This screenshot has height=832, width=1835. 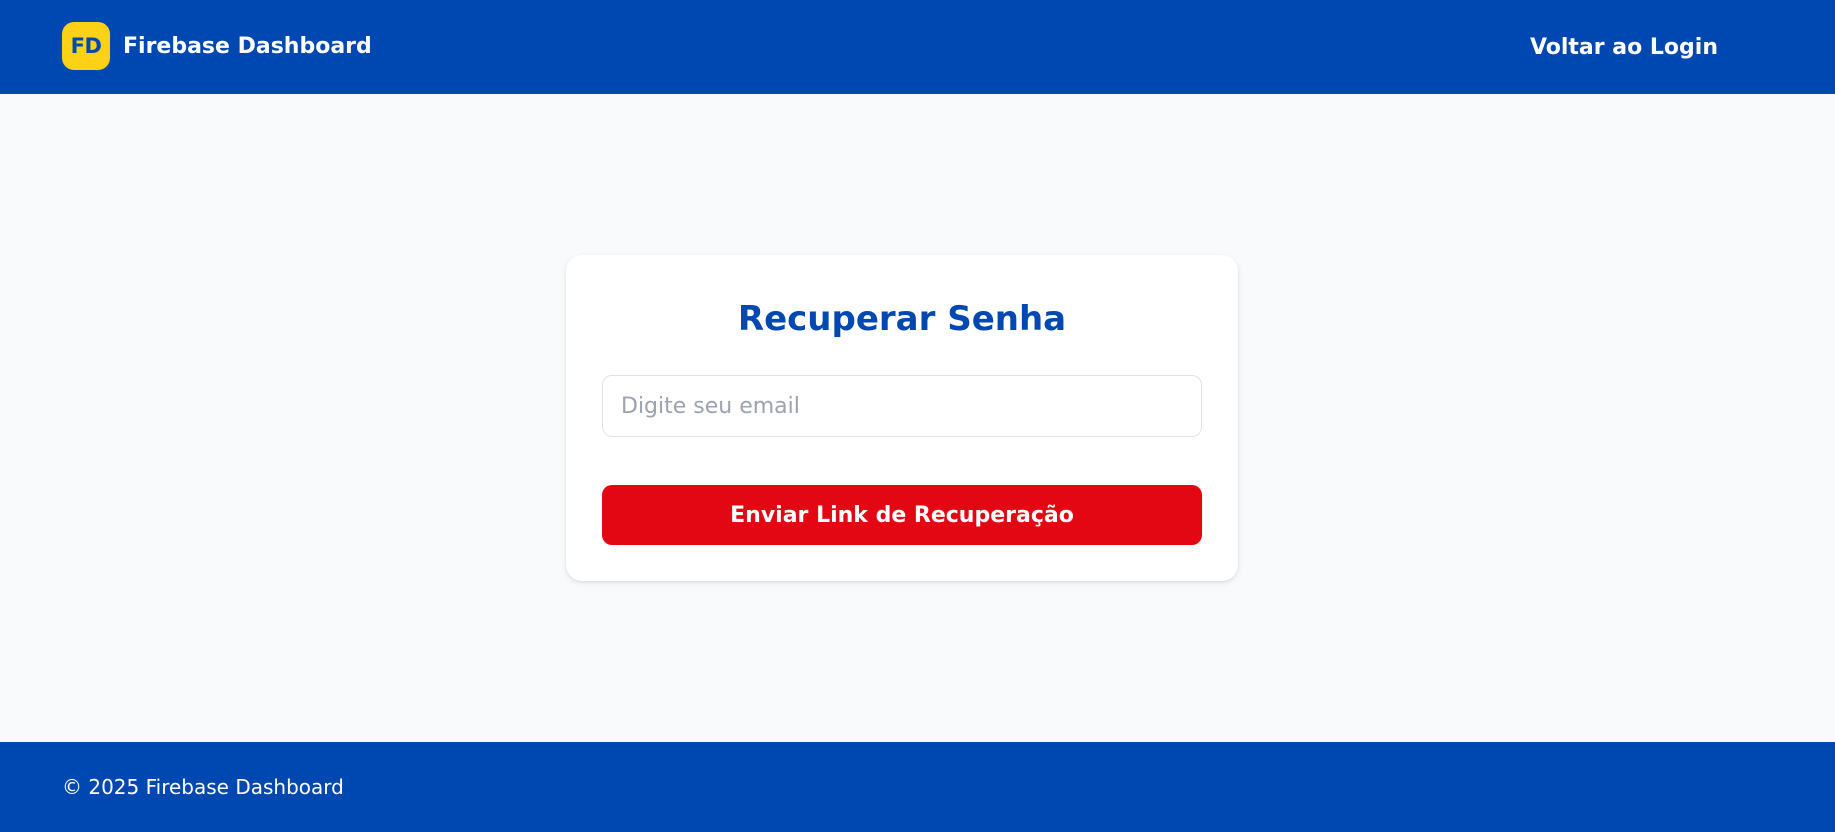 I want to click on footer: © 2025 Firebase Dashboard, so click(x=917, y=787).